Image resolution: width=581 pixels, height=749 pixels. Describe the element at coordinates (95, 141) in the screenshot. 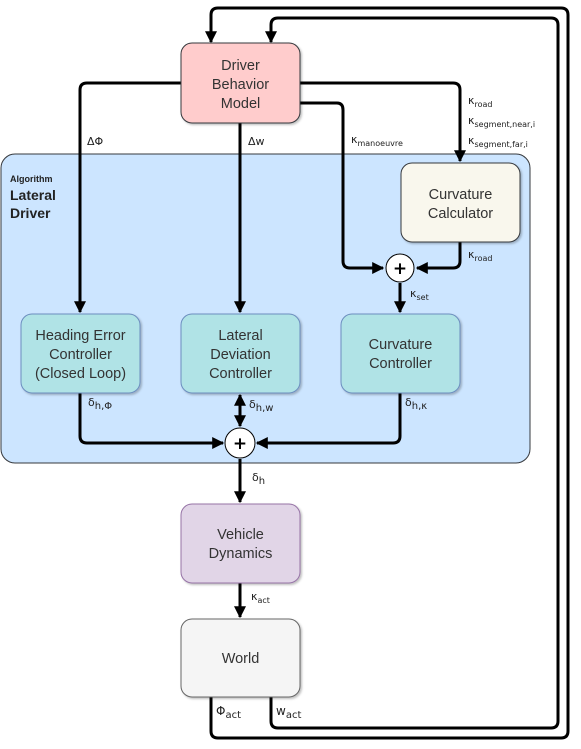

I see `label-delta-phi: ΔΦ` at that location.